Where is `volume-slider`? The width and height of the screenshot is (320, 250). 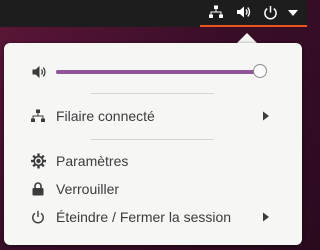
volume-slider is located at coordinates (160, 72).